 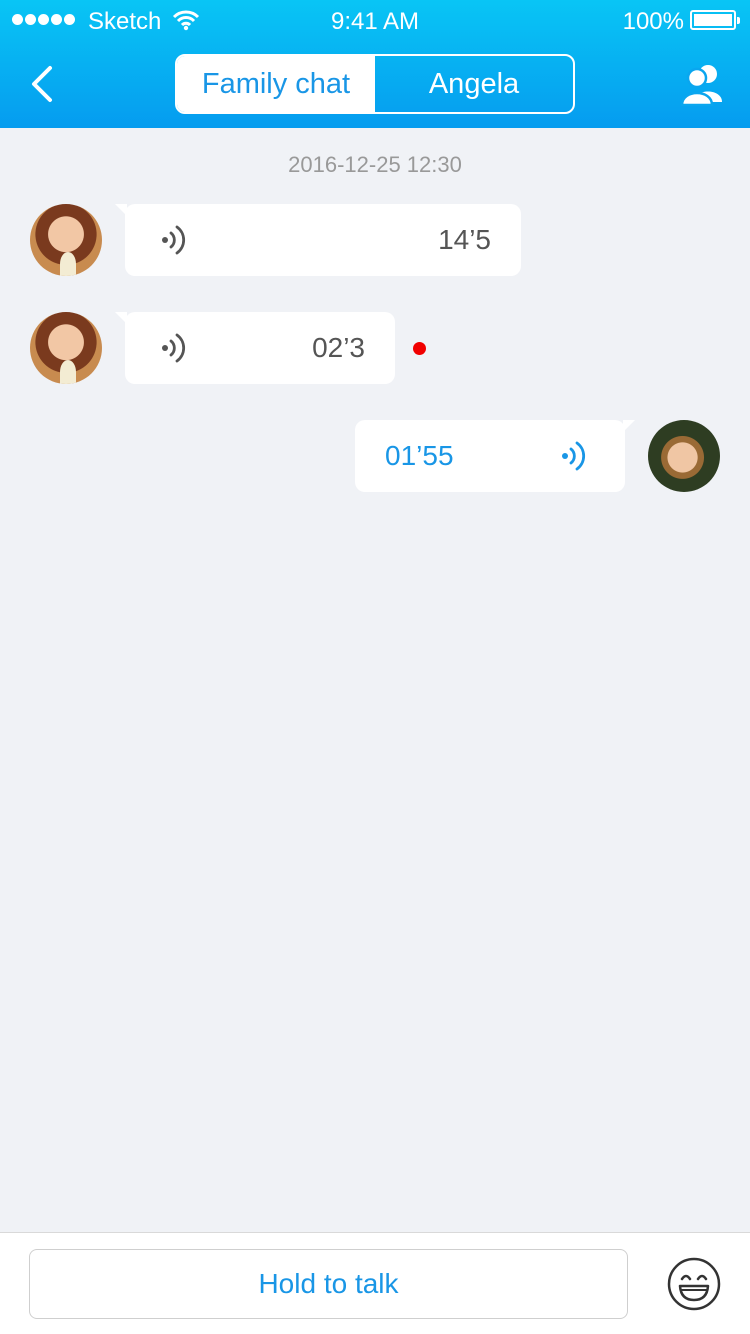 What do you see at coordinates (338, 347) in the screenshot?
I see `message-duration: 02’3` at bounding box center [338, 347].